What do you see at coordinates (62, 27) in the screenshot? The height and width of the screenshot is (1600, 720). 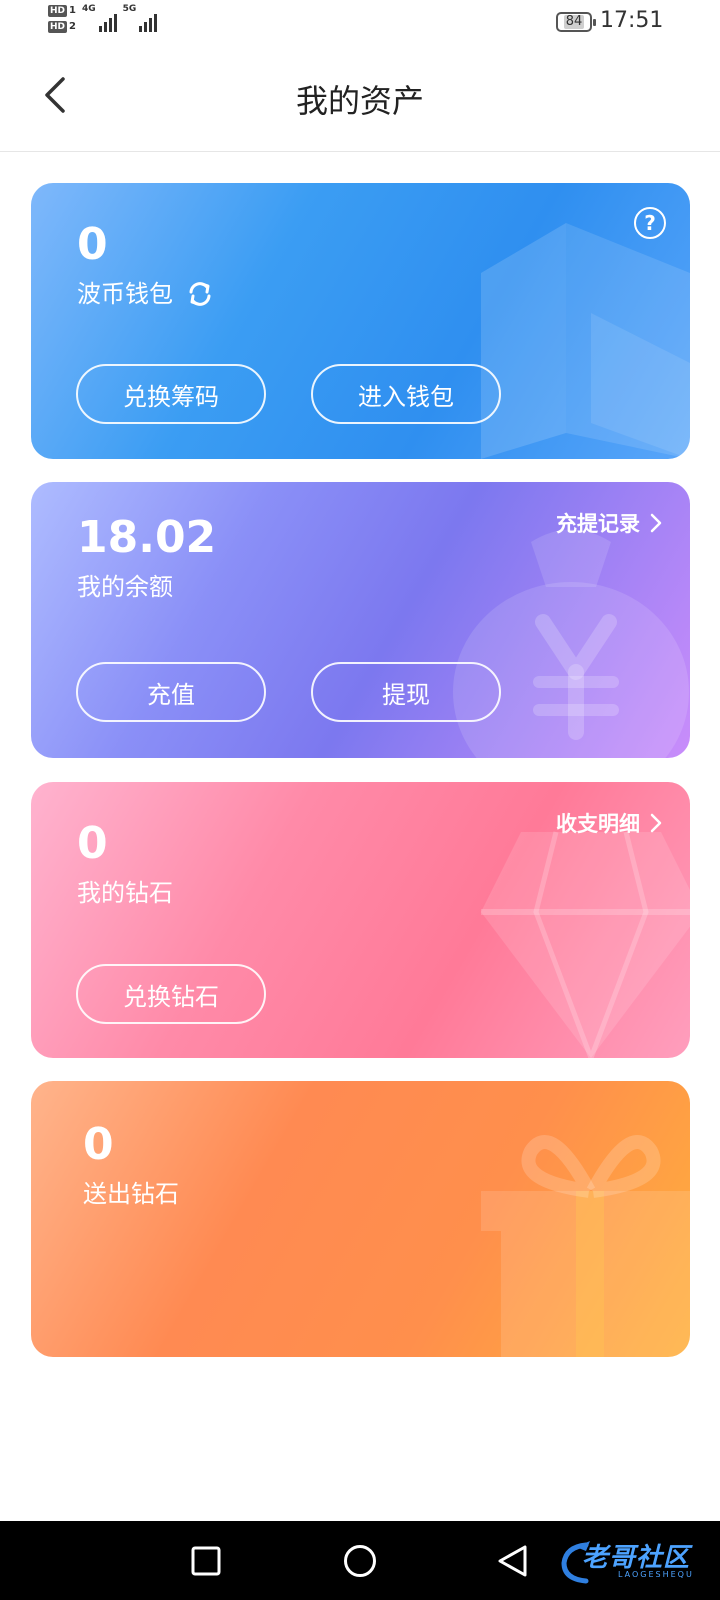 I see `sim2-indicator: HD 2` at bounding box center [62, 27].